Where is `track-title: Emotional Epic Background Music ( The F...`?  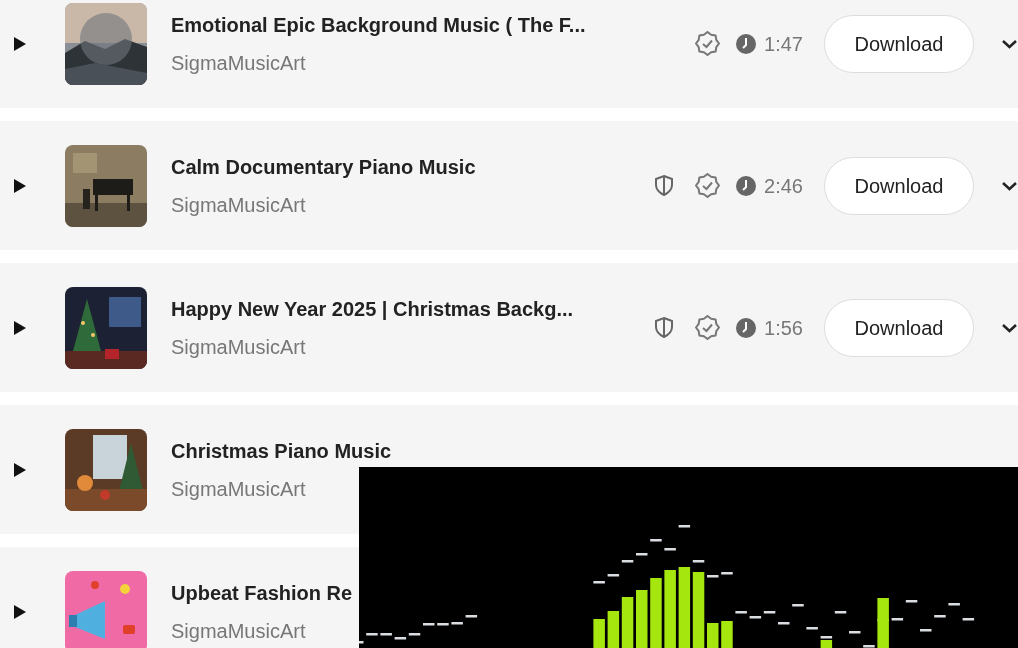 track-title: Emotional Epic Background Music ( The F... is located at coordinates (378, 24).